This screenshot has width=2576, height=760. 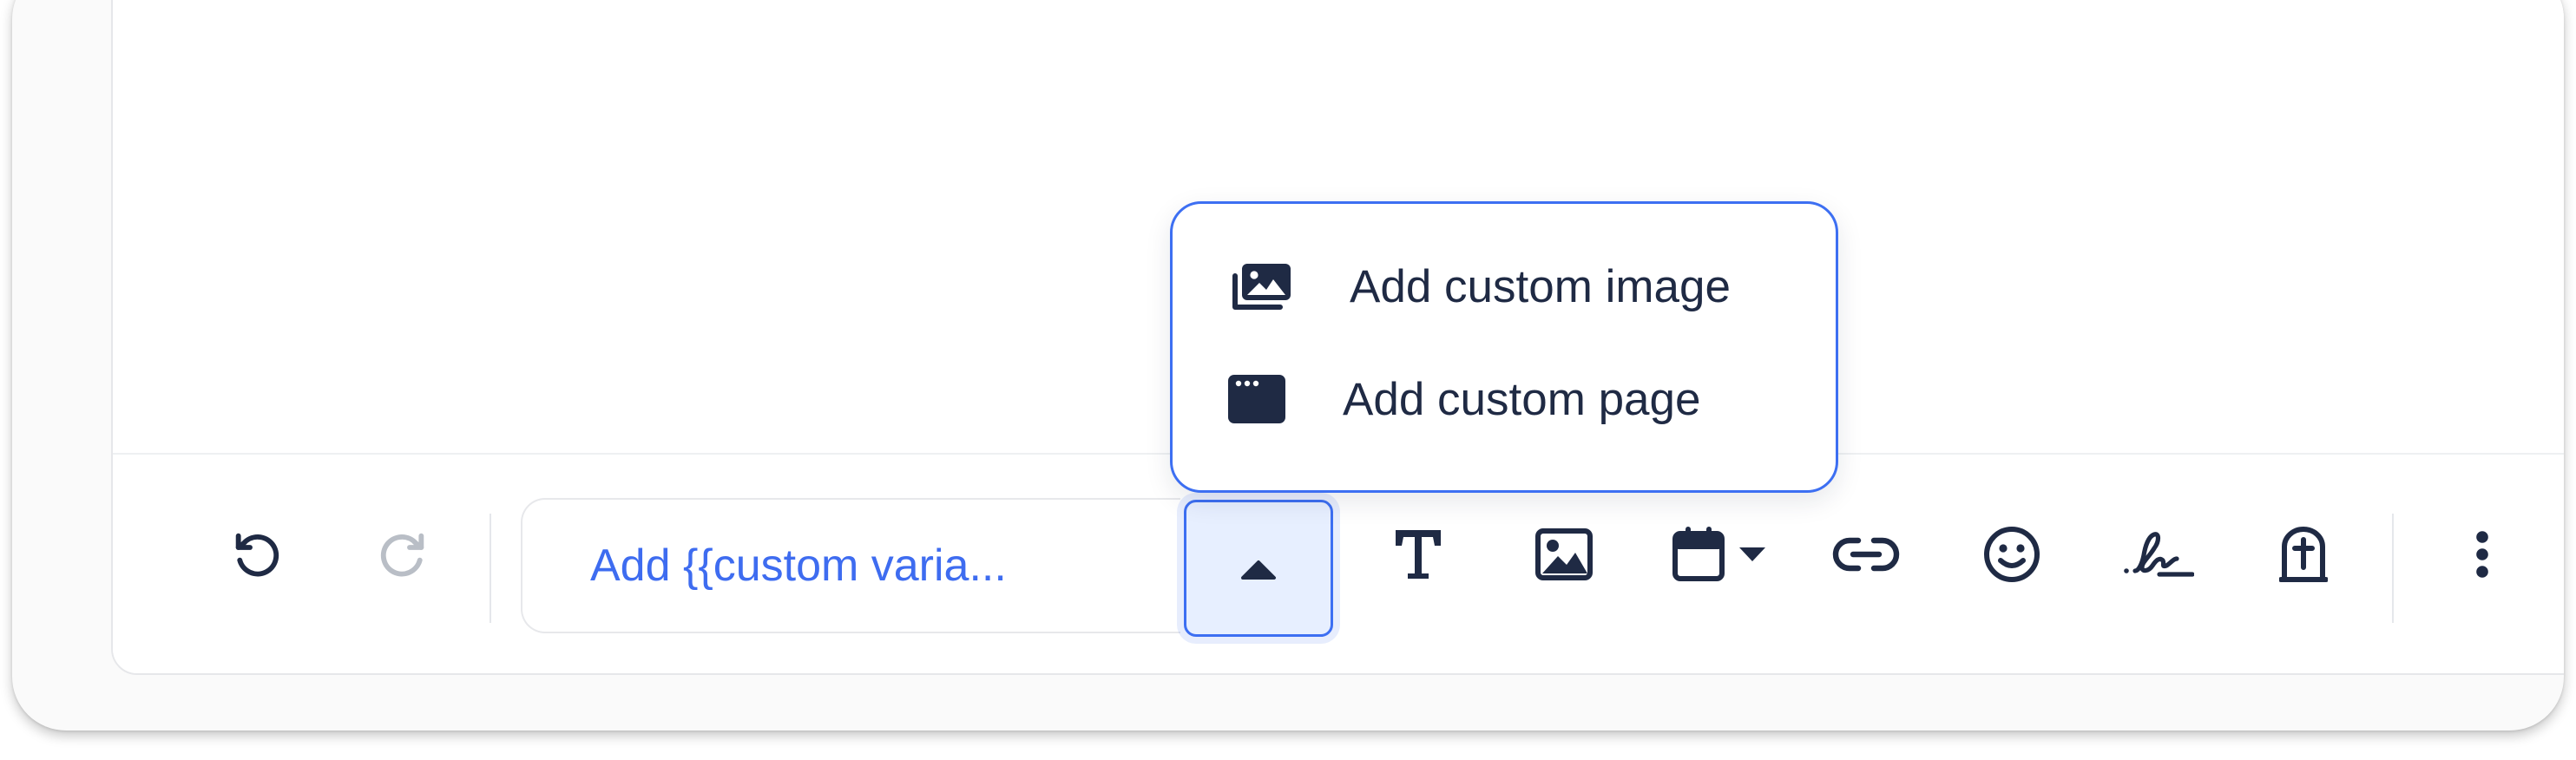 I want to click on tombstone-button, so click(x=2303, y=554).